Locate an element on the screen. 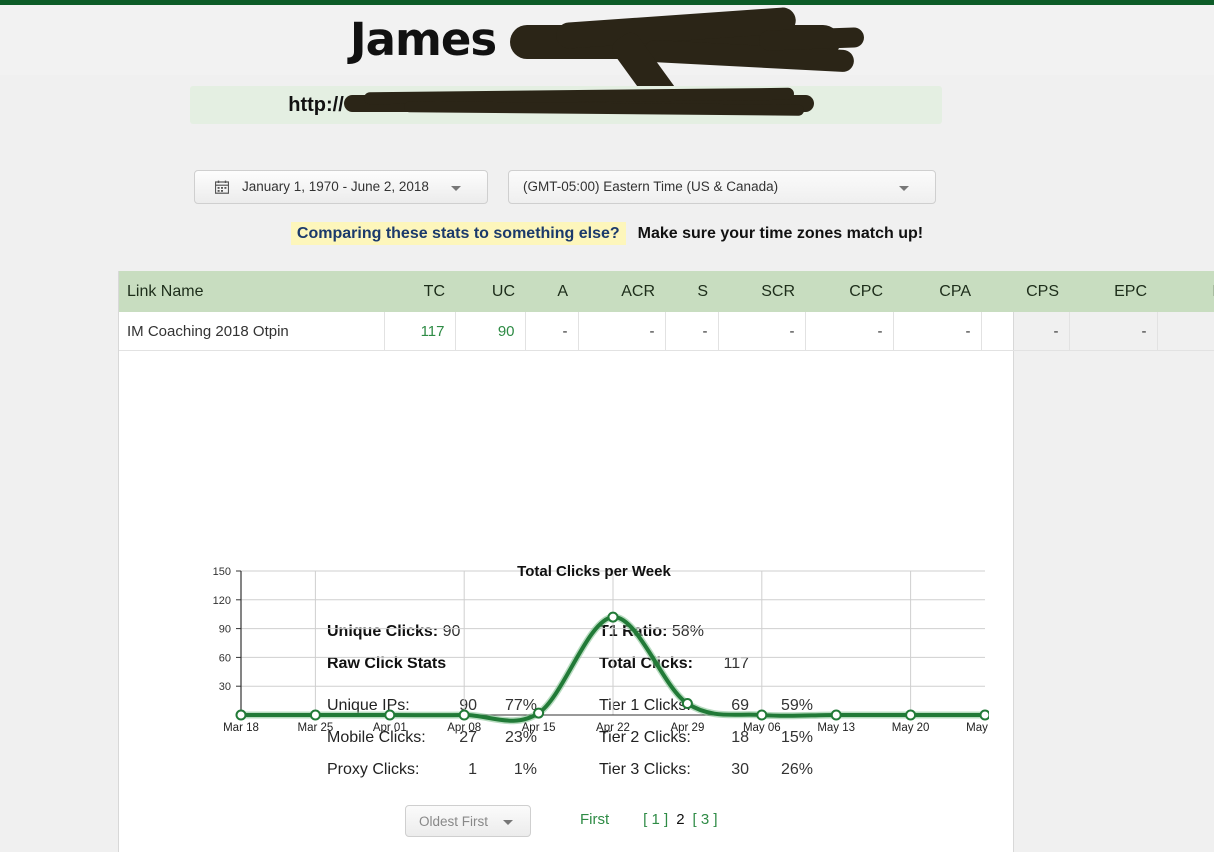 This screenshot has height=852, width=1214. raw-row-proxy-clicks: Proxy Clicks: 1 1% is located at coordinates (432, 777).